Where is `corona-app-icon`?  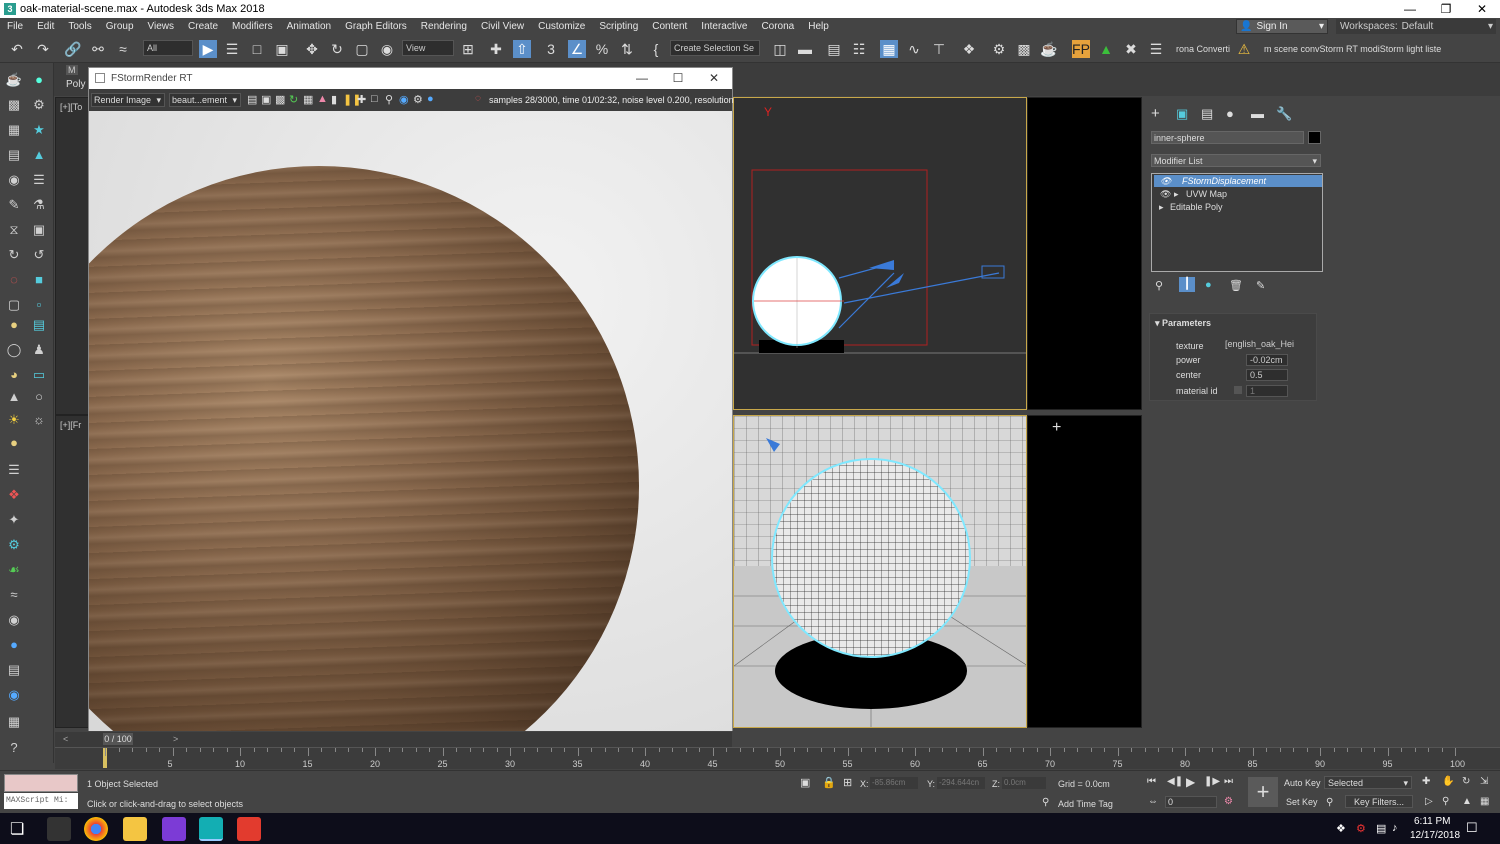
corona-app-icon is located at coordinates (249, 829).